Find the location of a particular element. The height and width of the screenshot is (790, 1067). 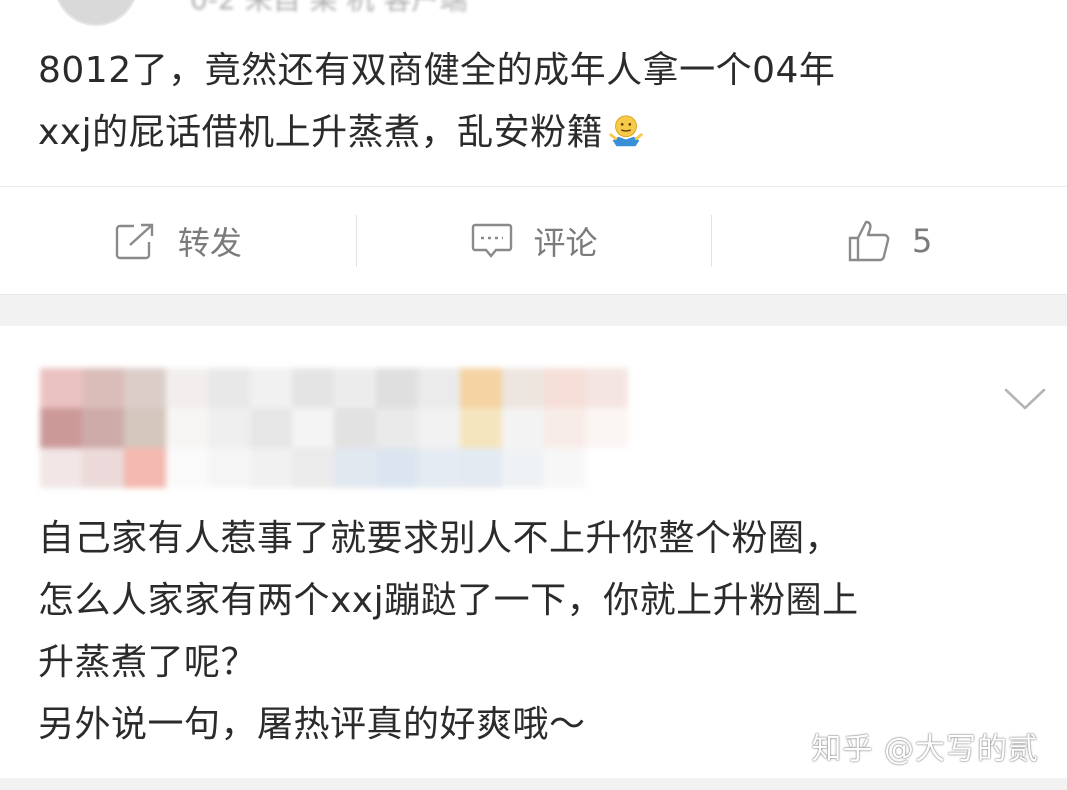

avatar is located at coordinates (96, 13).